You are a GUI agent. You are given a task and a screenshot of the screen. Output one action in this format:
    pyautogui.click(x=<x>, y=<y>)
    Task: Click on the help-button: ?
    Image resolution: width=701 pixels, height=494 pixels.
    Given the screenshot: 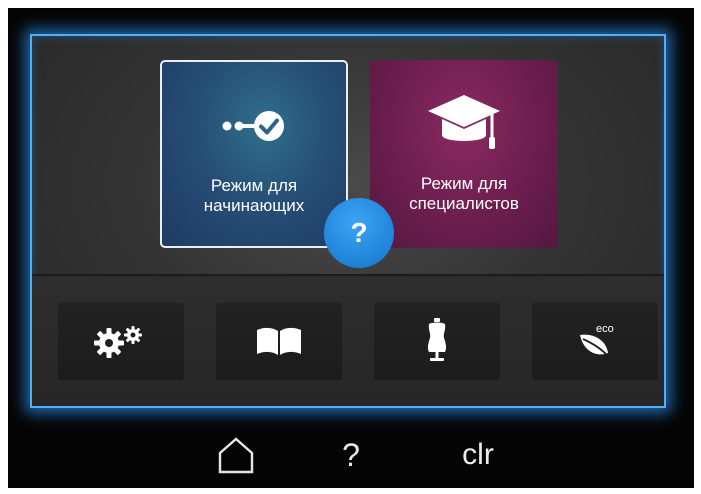 What is the action you would take?
    pyautogui.click(x=351, y=455)
    